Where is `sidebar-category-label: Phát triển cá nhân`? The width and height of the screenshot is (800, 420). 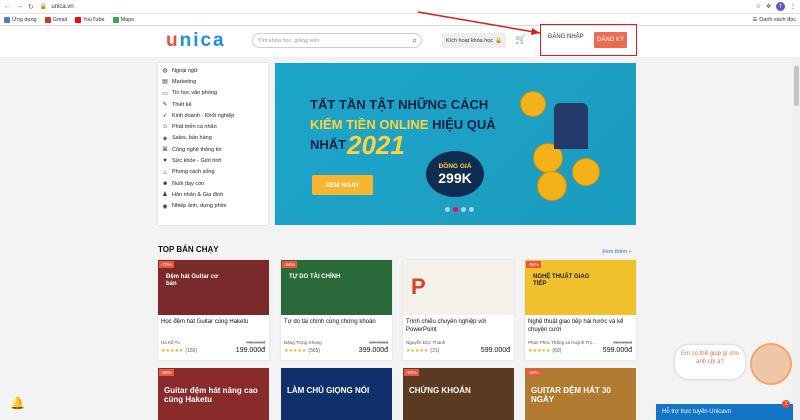
sidebar-category-label: Phát triển cá nhân is located at coordinates (194, 127).